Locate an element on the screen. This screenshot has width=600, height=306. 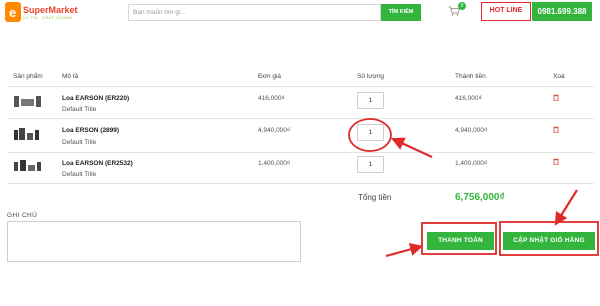
total-label: Tổng tiền is located at coordinates (375, 197).